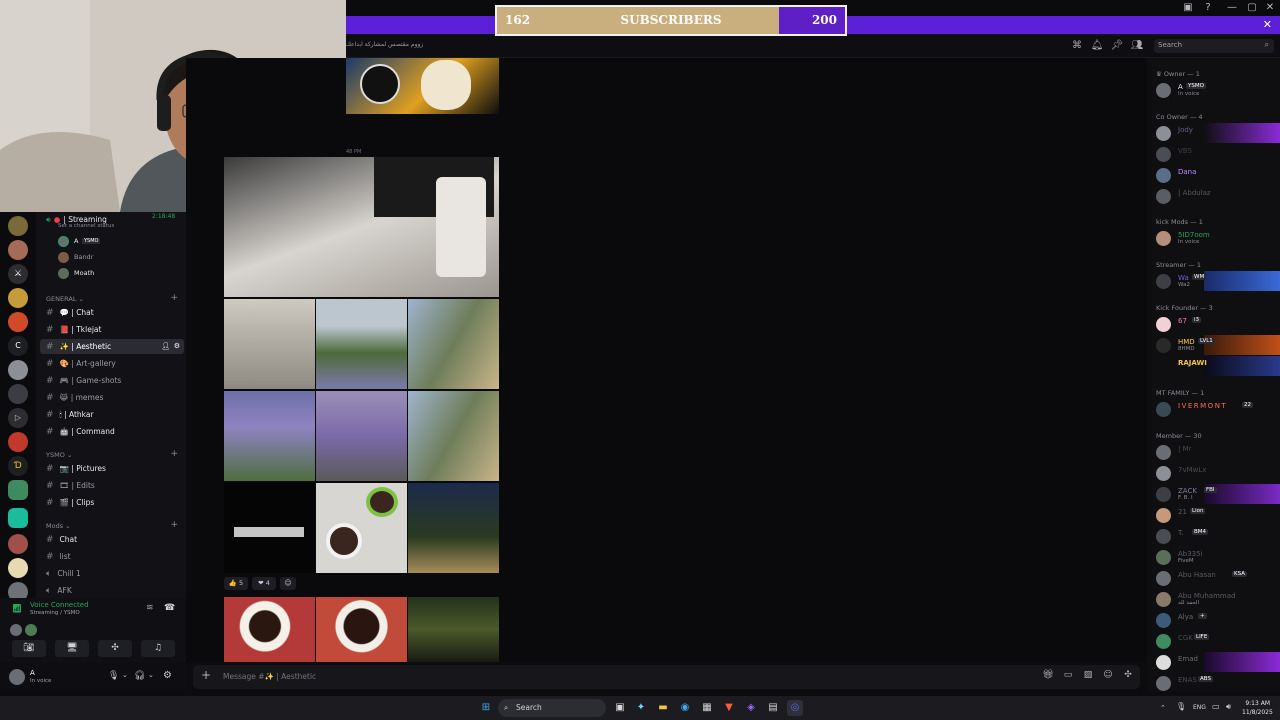  I want to click on message-composer: + Message #✨ | Aesthetic 🎁︎ ▭ ▨ ☺ ✣, so click(666, 677).